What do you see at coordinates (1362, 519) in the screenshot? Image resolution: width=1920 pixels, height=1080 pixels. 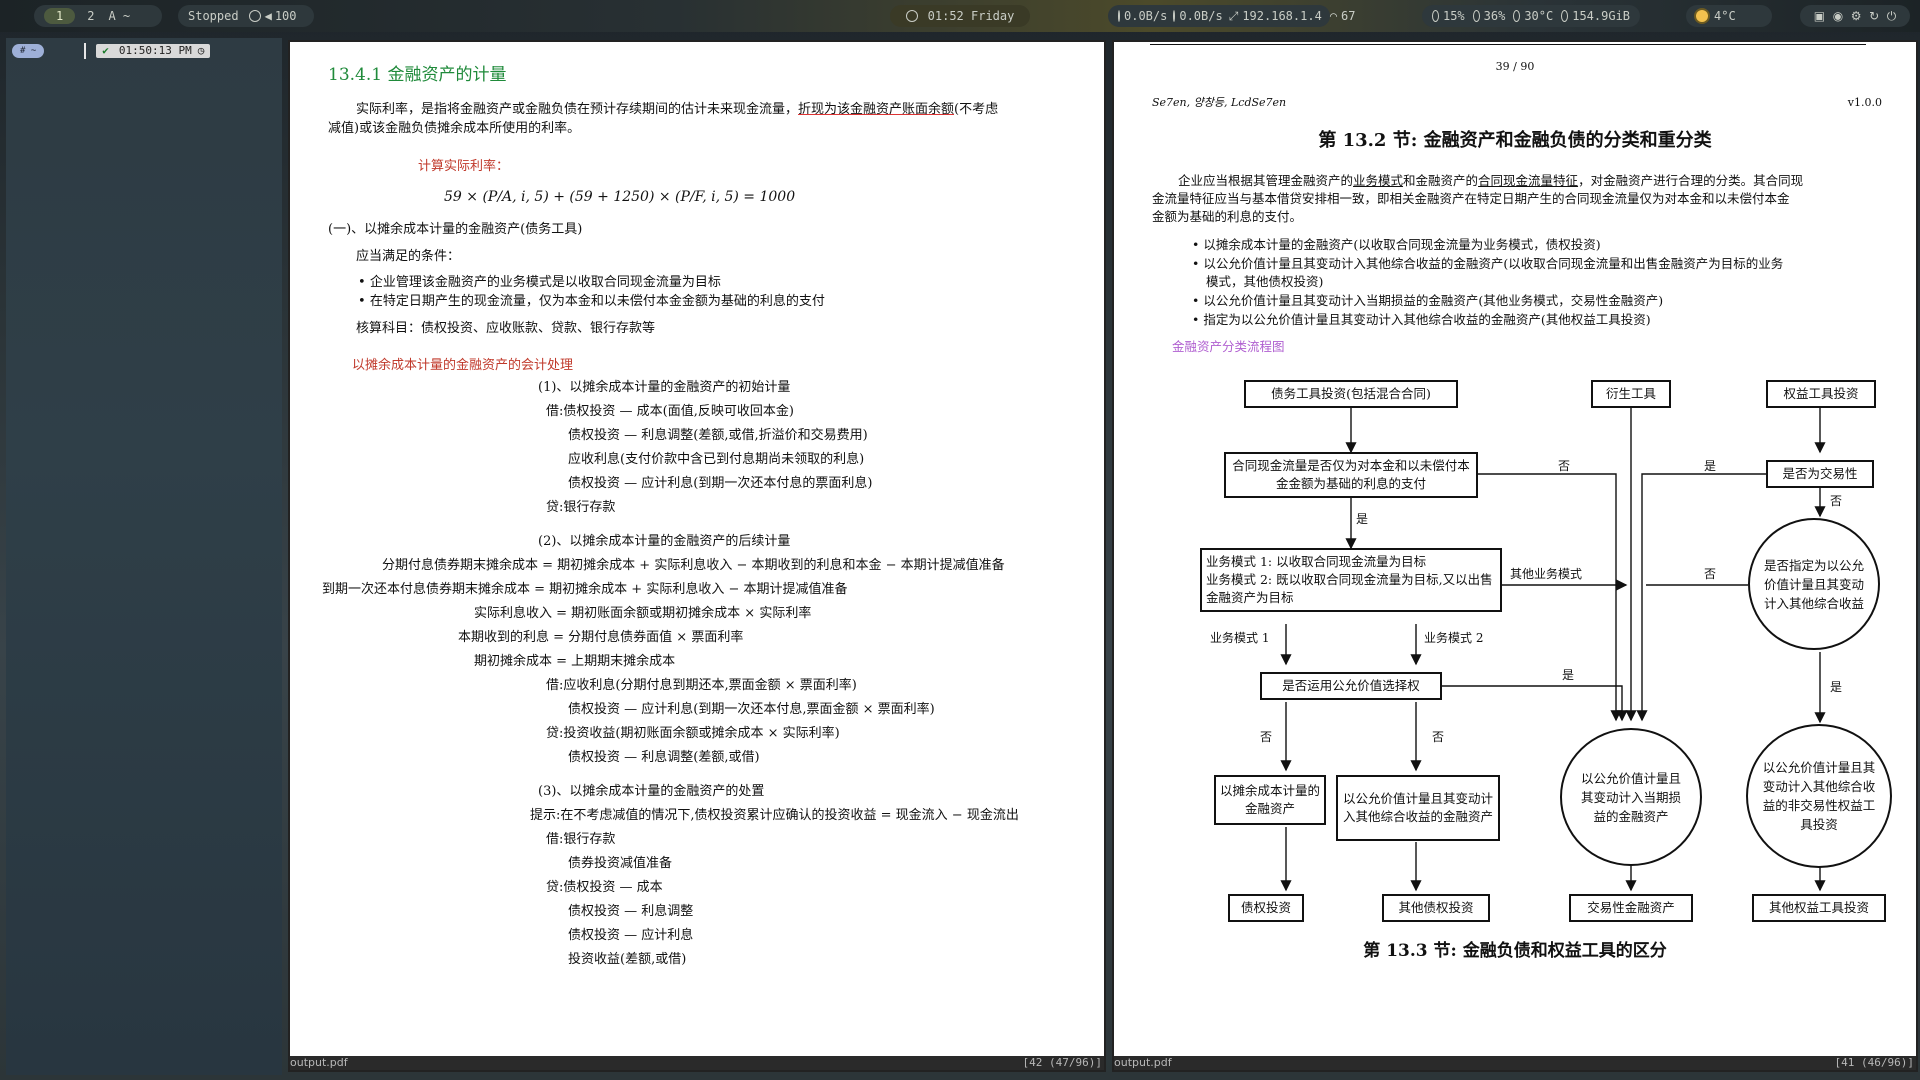 I see `label-yes-sppi: 是` at bounding box center [1362, 519].